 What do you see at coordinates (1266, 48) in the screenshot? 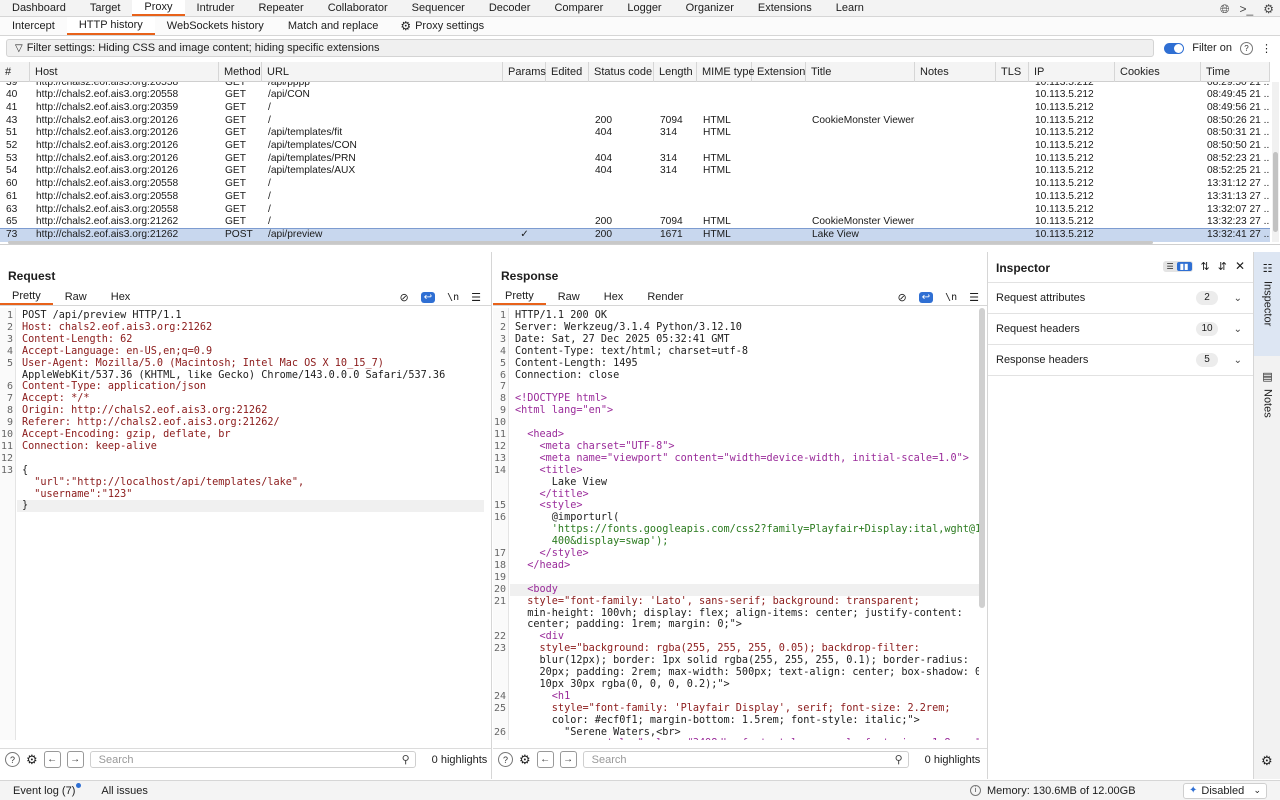
I see `more-options-icon: ⋮` at bounding box center [1266, 48].